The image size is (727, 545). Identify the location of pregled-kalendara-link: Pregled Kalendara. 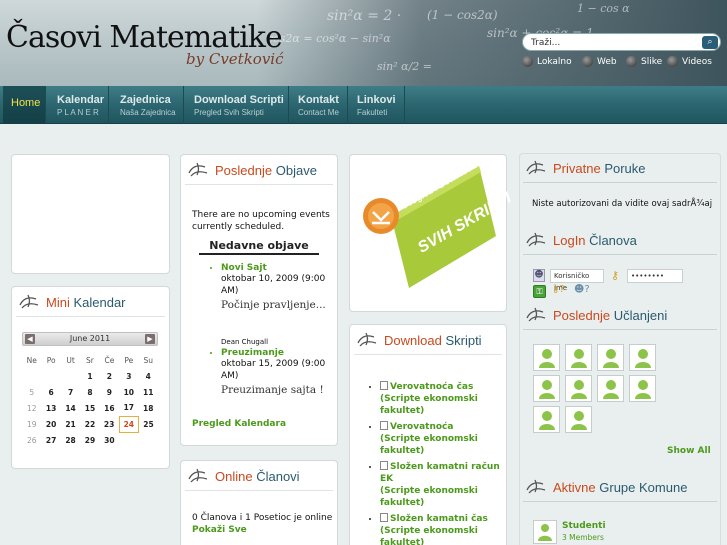
(239, 424).